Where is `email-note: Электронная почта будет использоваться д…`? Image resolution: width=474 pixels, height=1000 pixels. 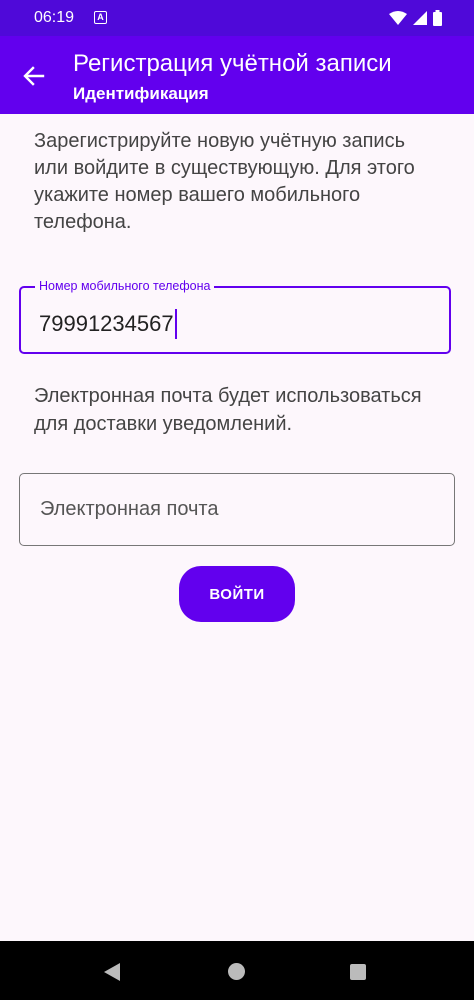
email-note: Электронная почта будет использоваться д… is located at coordinates (228, 410).